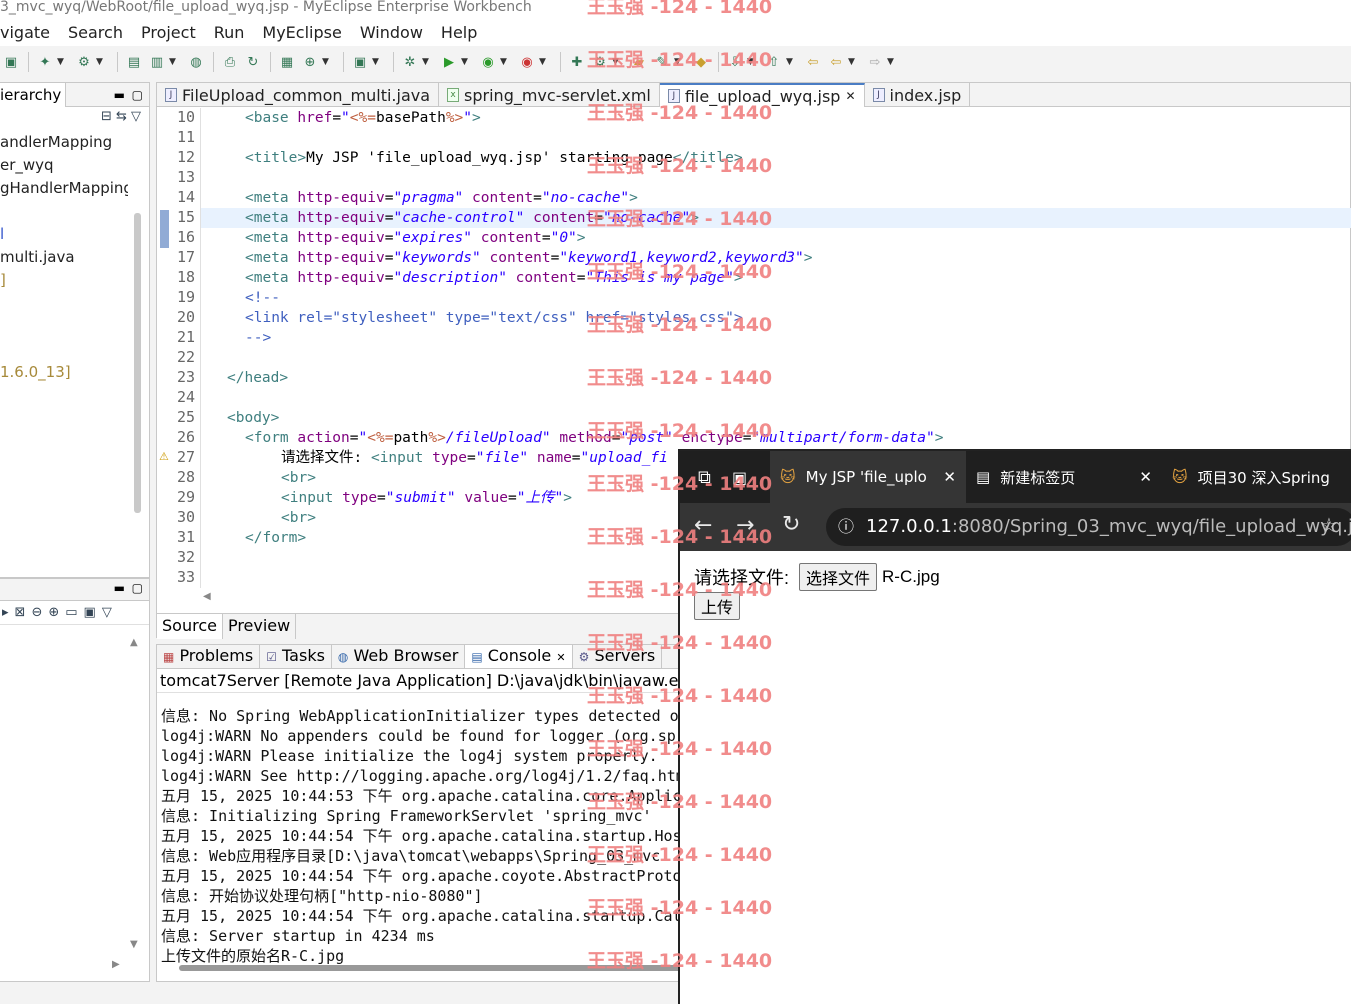 This screenshot has width=1351, height=1004. Describe the element at coordinates (95, 32) in the screenshot. I see `menu-search: Search` at that location.